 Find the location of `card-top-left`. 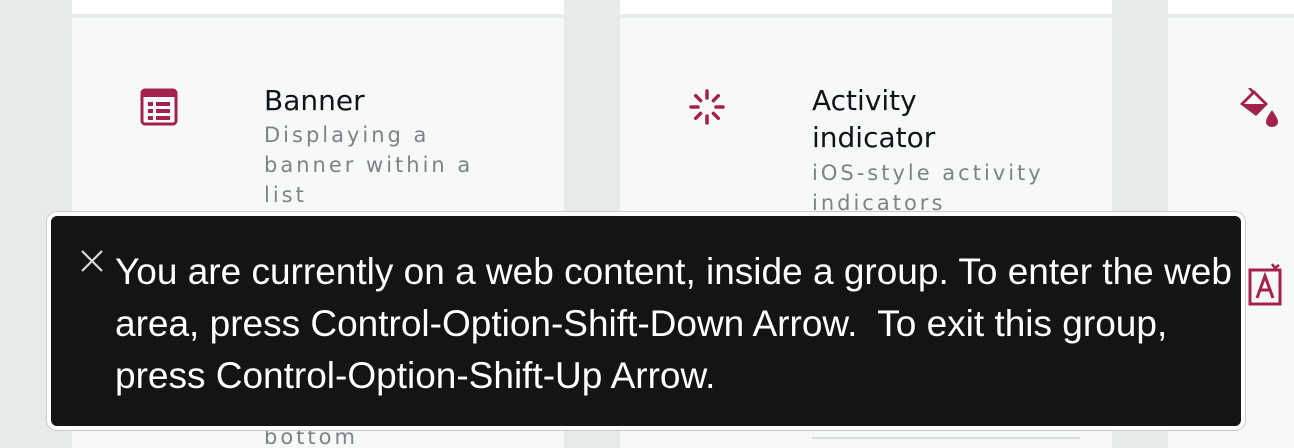

card-top-left is located at coordinates (318, 7).